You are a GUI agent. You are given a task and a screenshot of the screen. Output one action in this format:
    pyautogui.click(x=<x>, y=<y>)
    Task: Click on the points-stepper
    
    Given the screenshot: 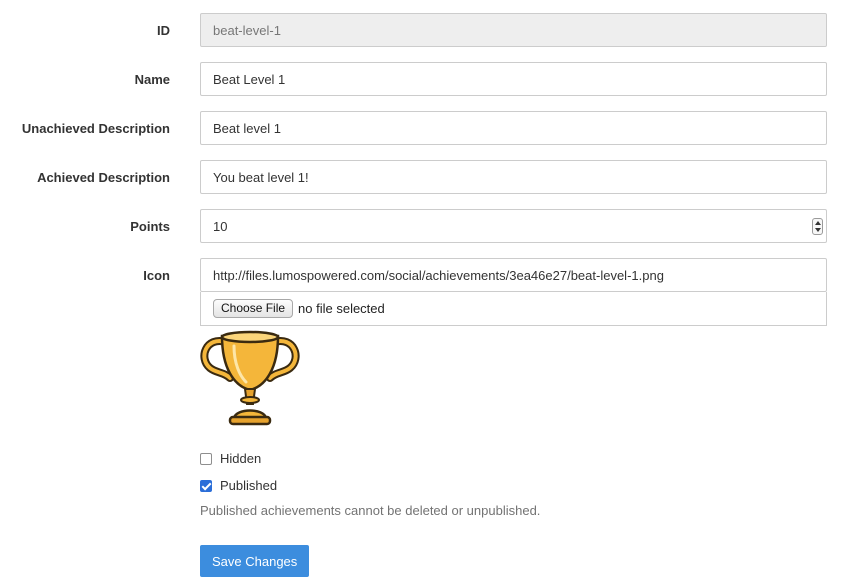 What is the action you would take?
    pyautogui.click(x=817, y=226)
    